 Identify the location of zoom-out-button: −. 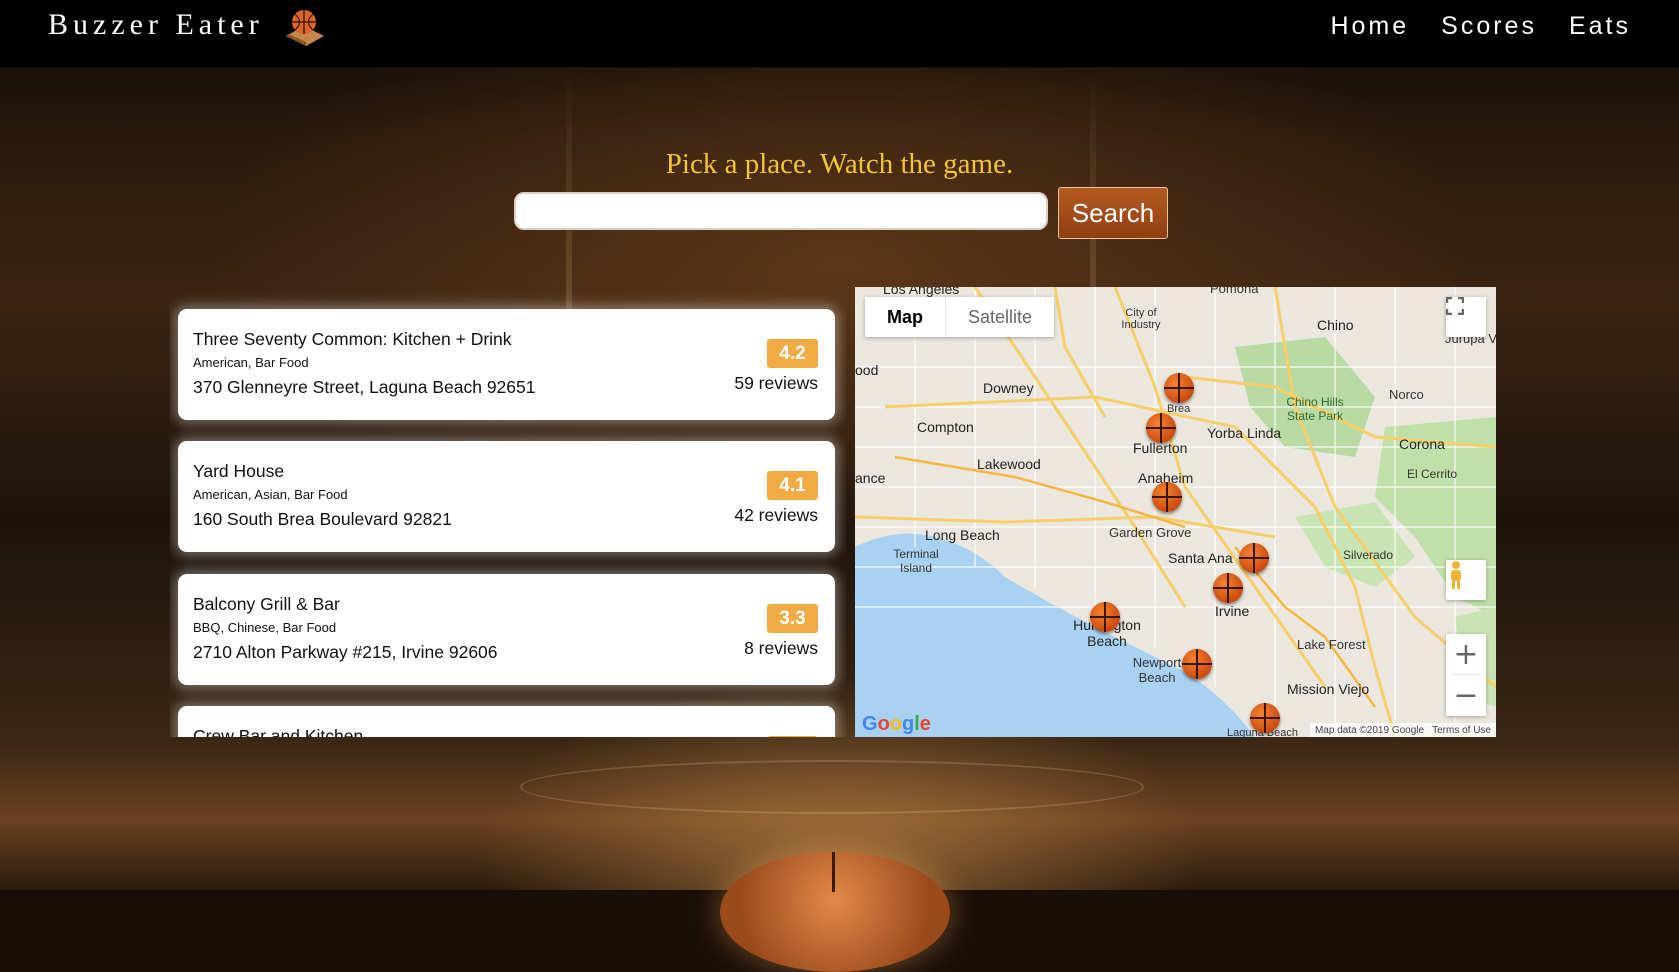
(1466, 695).